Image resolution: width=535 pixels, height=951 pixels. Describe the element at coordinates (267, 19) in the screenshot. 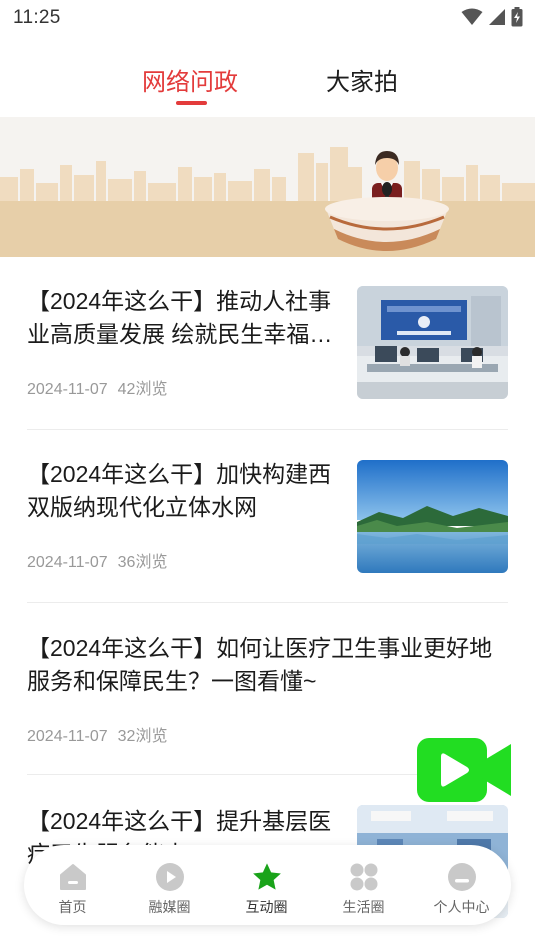

I see `status-bar: 11:25` at that location.